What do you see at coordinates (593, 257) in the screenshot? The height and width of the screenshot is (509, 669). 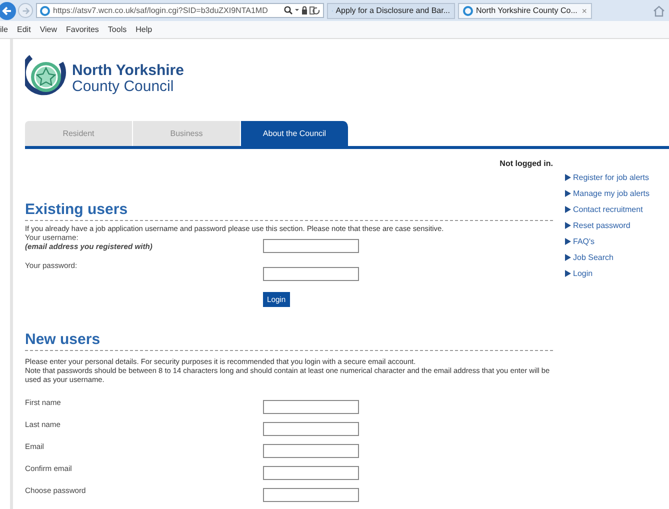 I see `sidebar-link: Job Search` at bounding box center [593, 257].